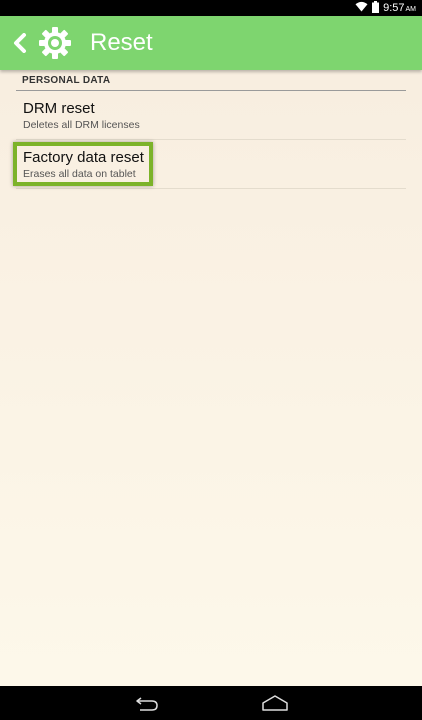 The image size is (422, 720). I want to click on navigation-bar, so click(211, 703).